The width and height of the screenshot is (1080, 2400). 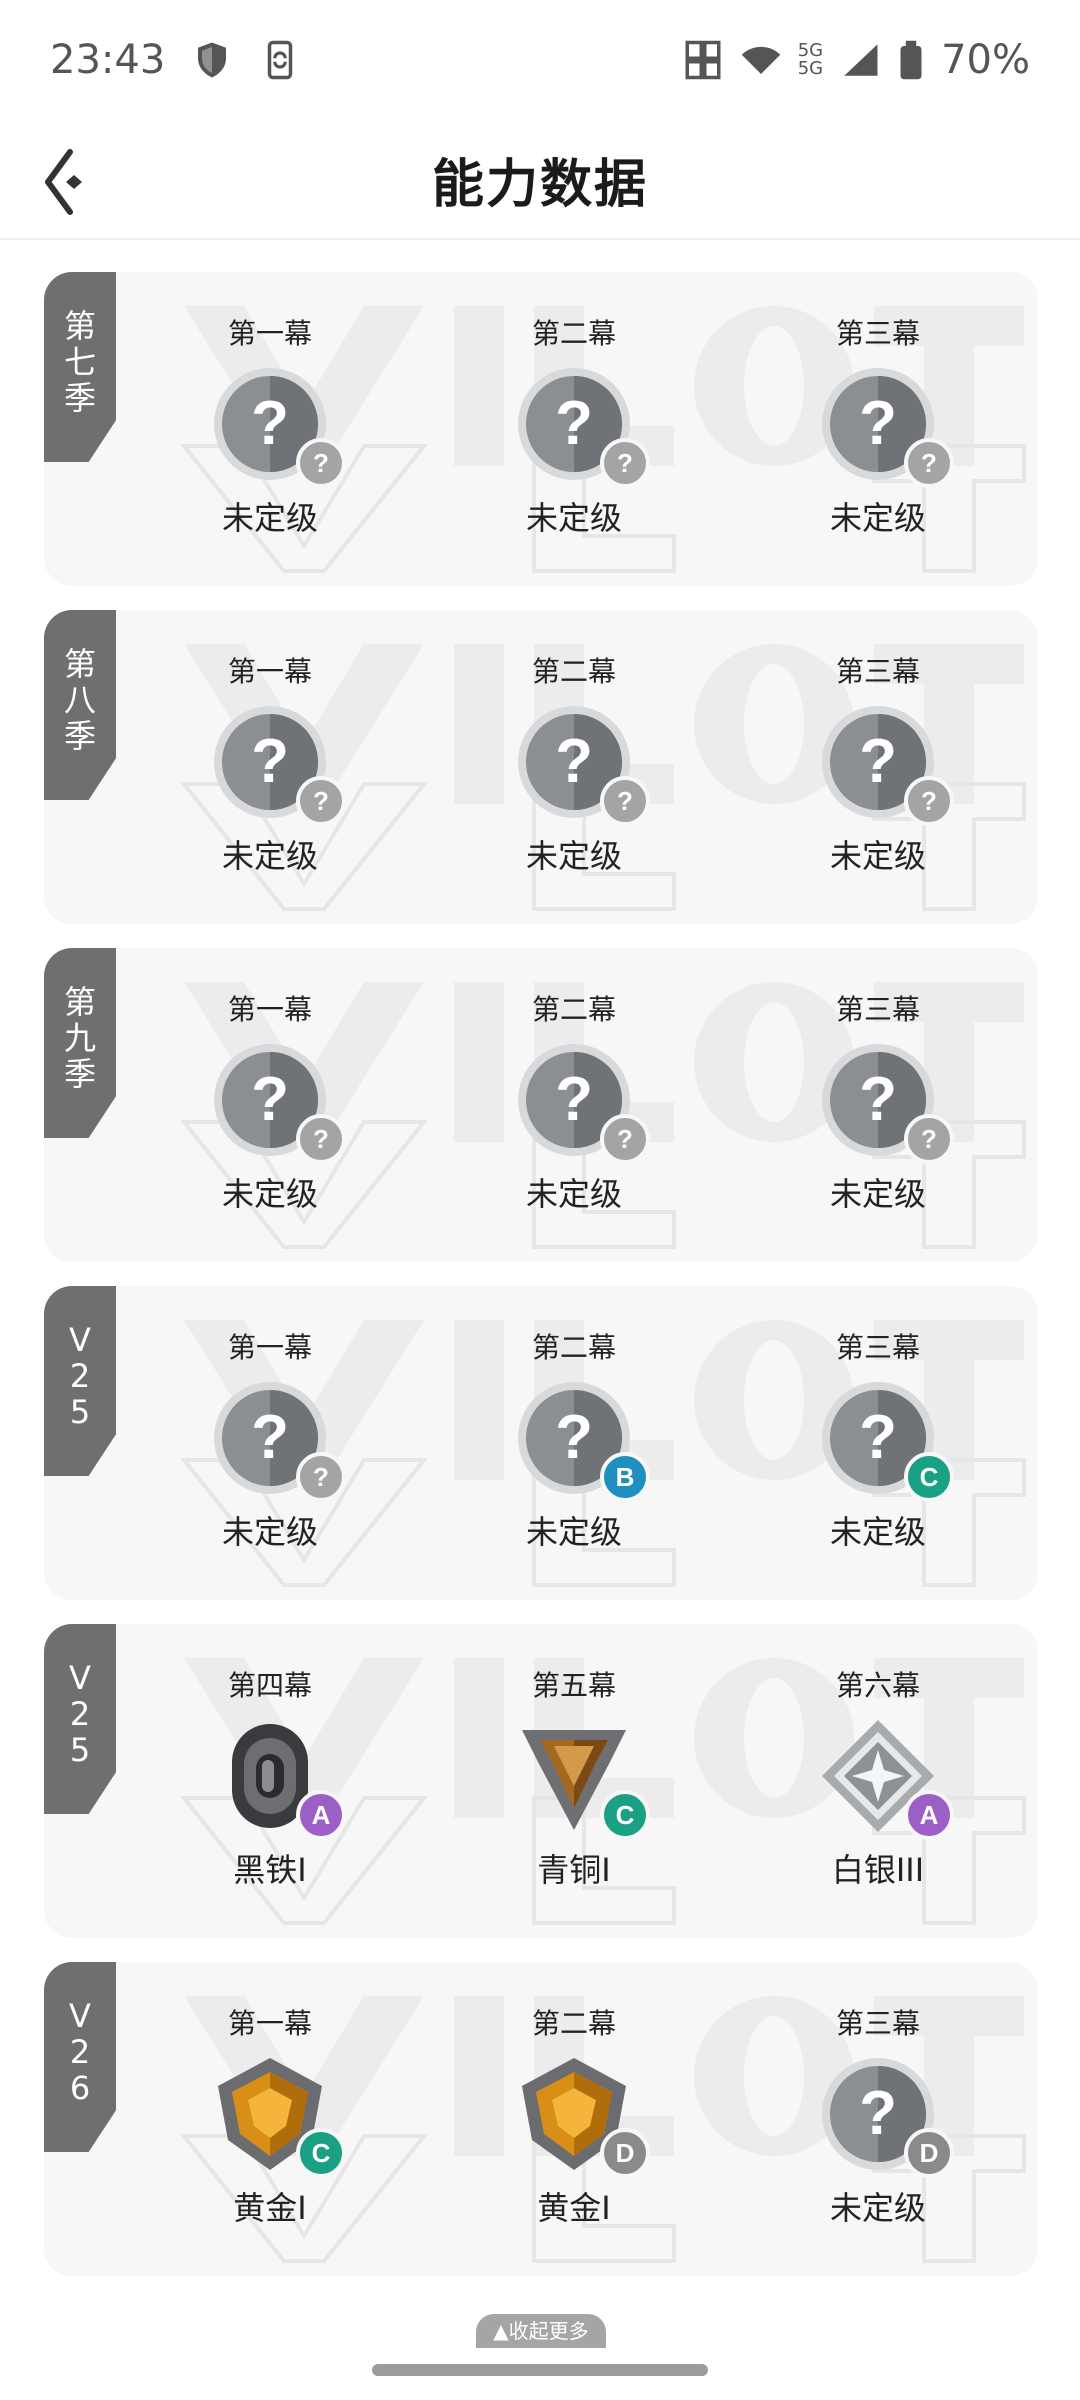 I want to click on tier-badge: A, so click(x=929, y=1815).